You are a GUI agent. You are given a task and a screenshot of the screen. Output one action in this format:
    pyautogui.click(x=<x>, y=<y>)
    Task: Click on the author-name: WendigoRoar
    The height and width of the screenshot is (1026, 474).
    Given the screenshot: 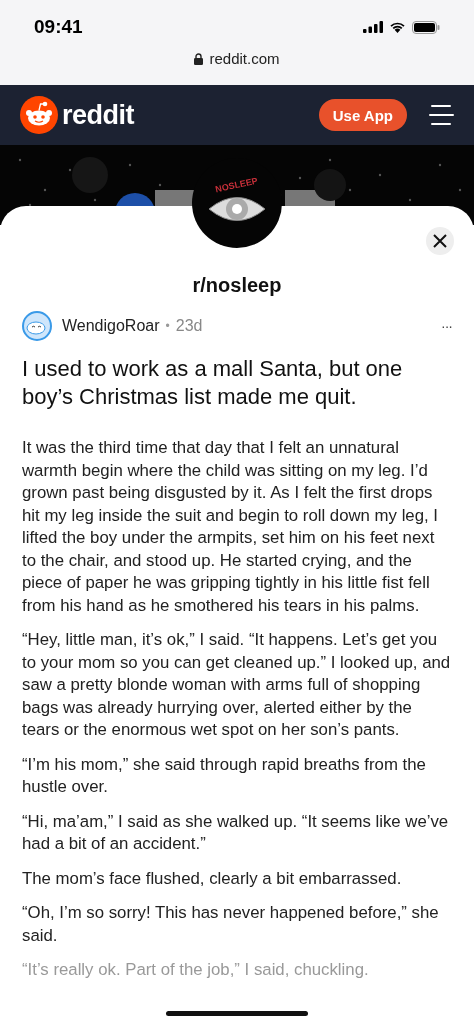 What is the action you would take?
    pyautogui.click(x=111, y=326)
    